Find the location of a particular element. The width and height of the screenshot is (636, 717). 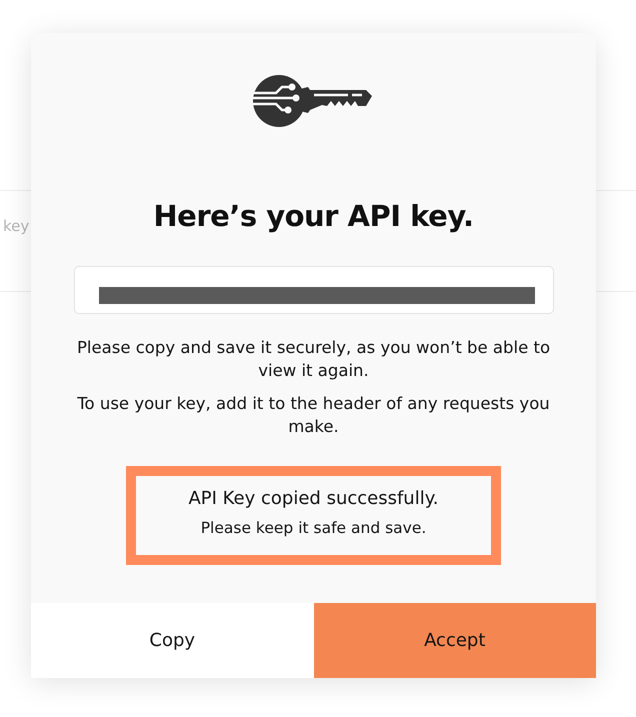

copy-button: Copy is located at coordinates (172, 640).